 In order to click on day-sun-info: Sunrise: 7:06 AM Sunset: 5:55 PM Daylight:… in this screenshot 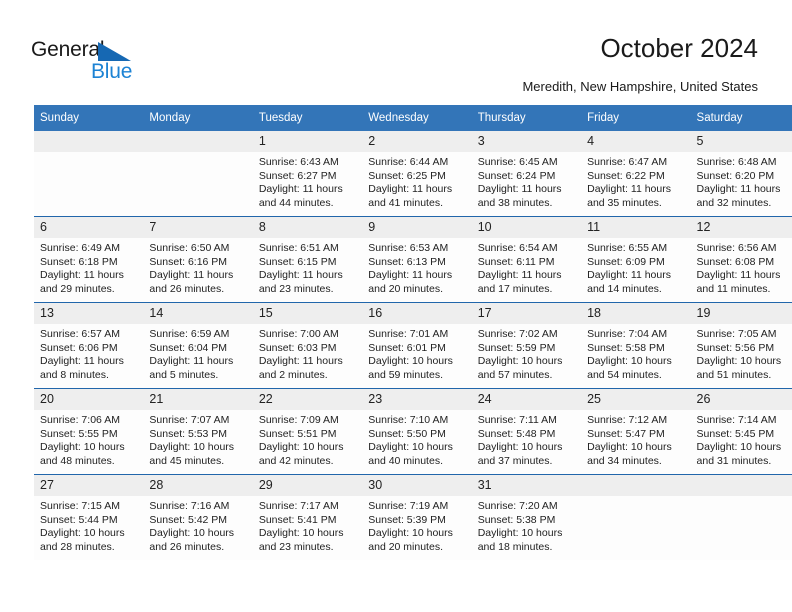, I will do `click(88, 439)`.